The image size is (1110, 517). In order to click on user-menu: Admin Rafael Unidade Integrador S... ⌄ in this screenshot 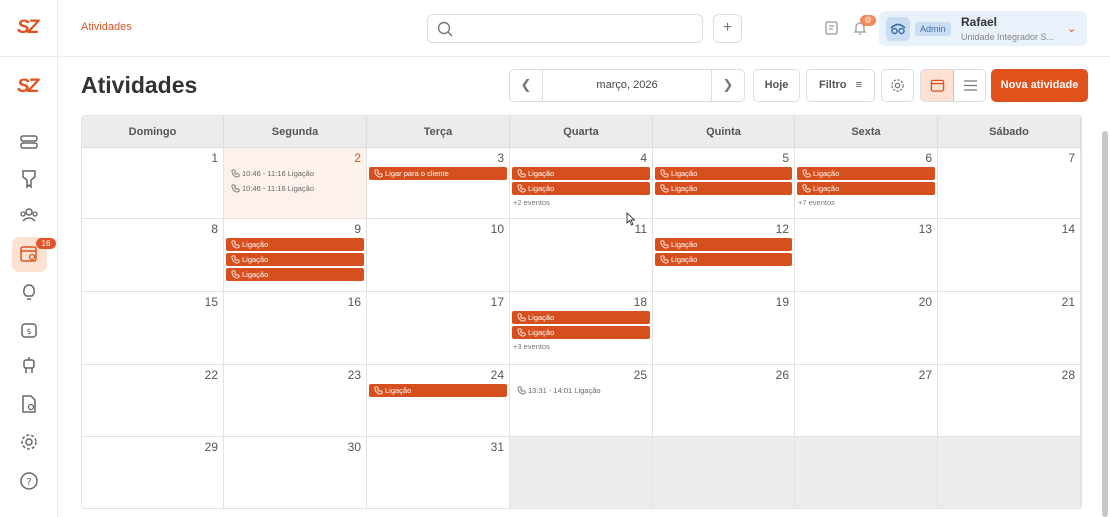, I will do `click(983, 28)`.